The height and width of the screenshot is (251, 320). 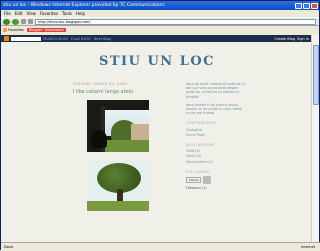 I want to click on search-blog-link: SEARCH BLOG, so click(x=55, y=39).